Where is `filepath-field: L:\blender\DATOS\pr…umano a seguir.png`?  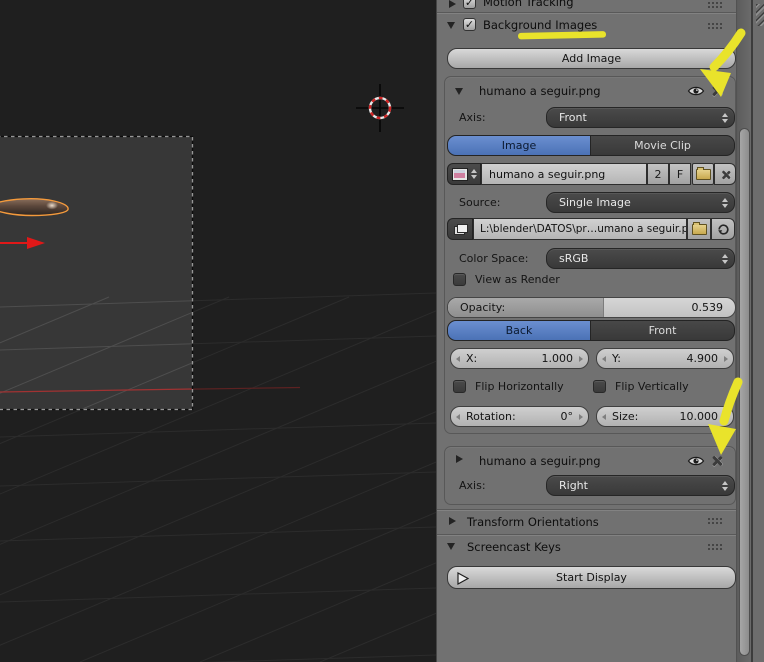 filepath-field: L:\blender\DATOS\pr…umano a seguir.png is located at coordinates (580, 229).